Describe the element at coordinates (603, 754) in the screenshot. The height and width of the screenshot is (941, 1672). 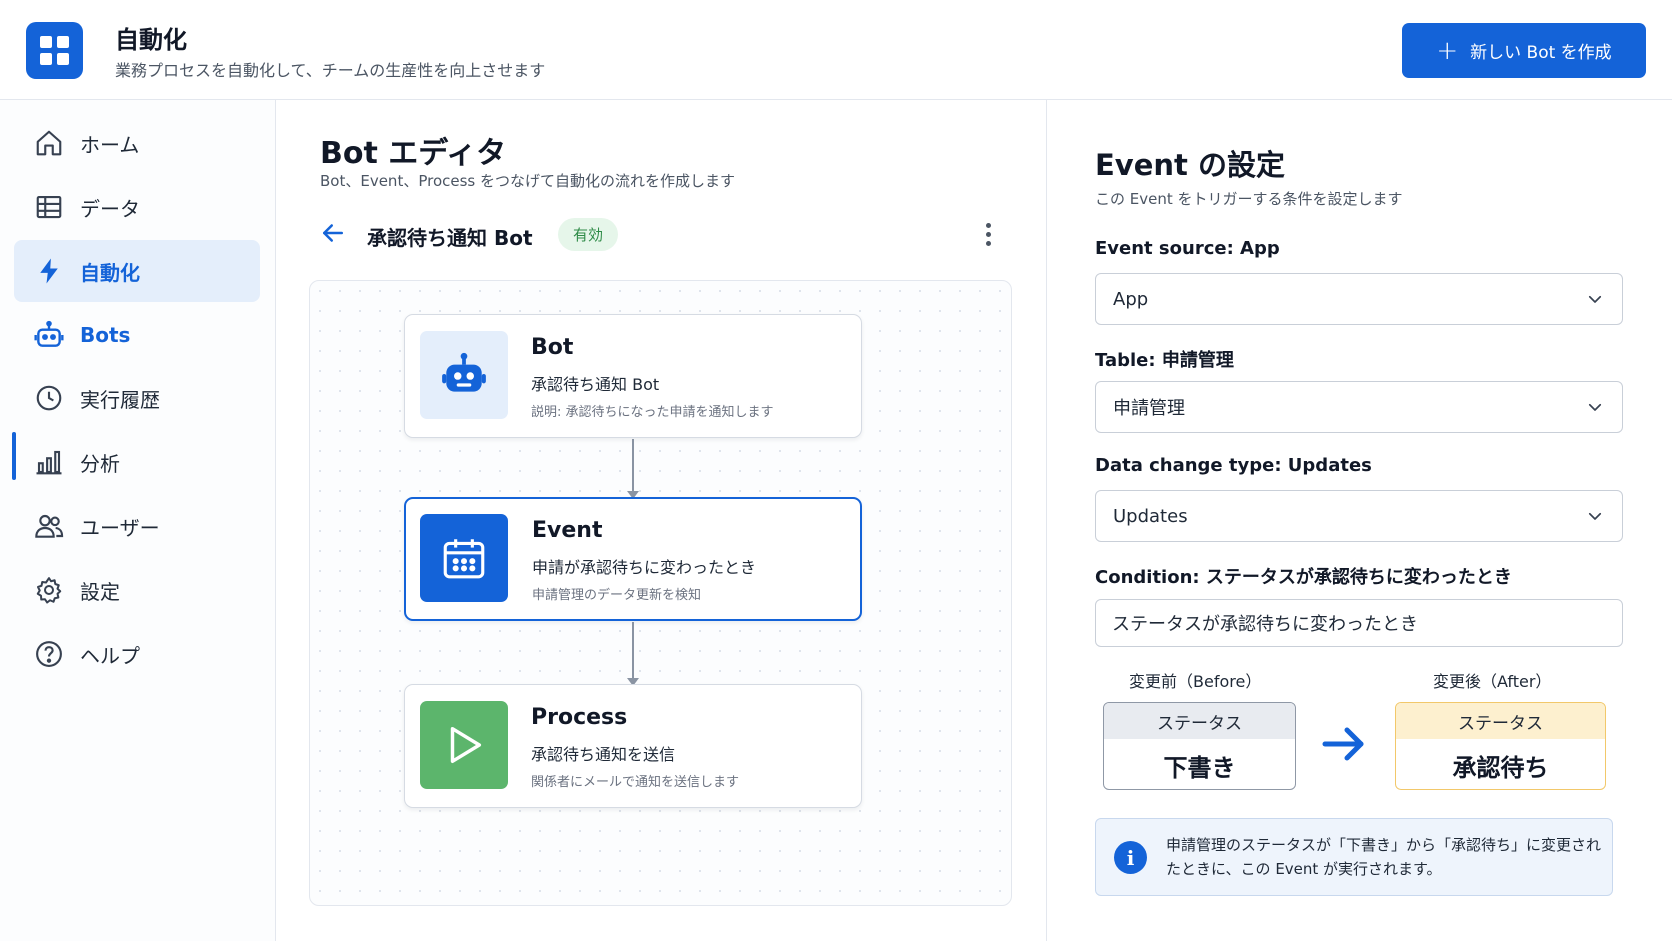
I see `node-name: 承認待ち通知を送信` at that location.